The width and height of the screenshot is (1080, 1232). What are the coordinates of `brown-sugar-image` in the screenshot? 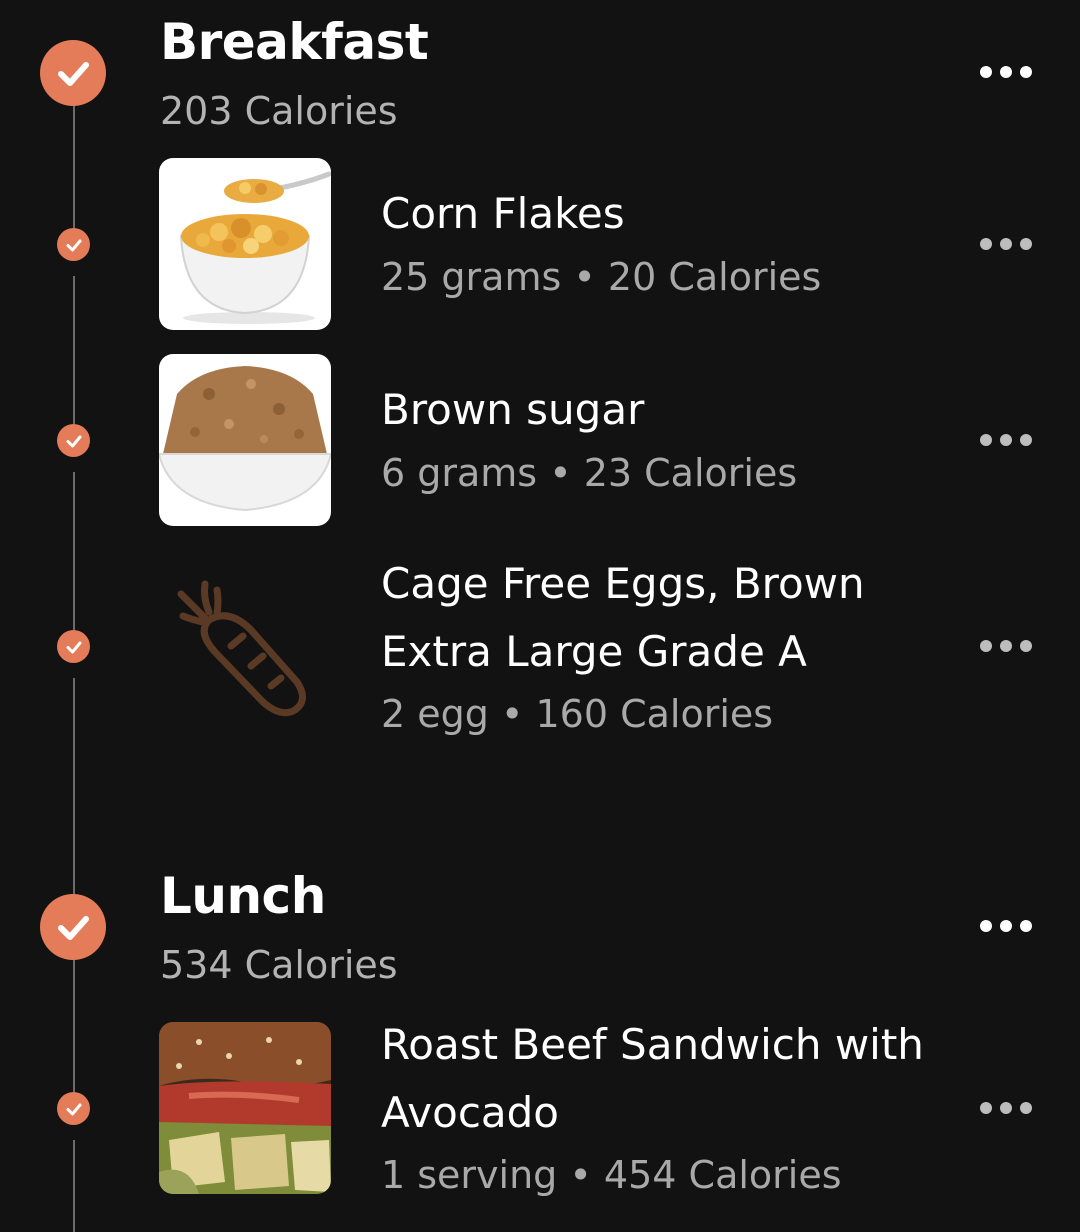 It's located at (245, 440).